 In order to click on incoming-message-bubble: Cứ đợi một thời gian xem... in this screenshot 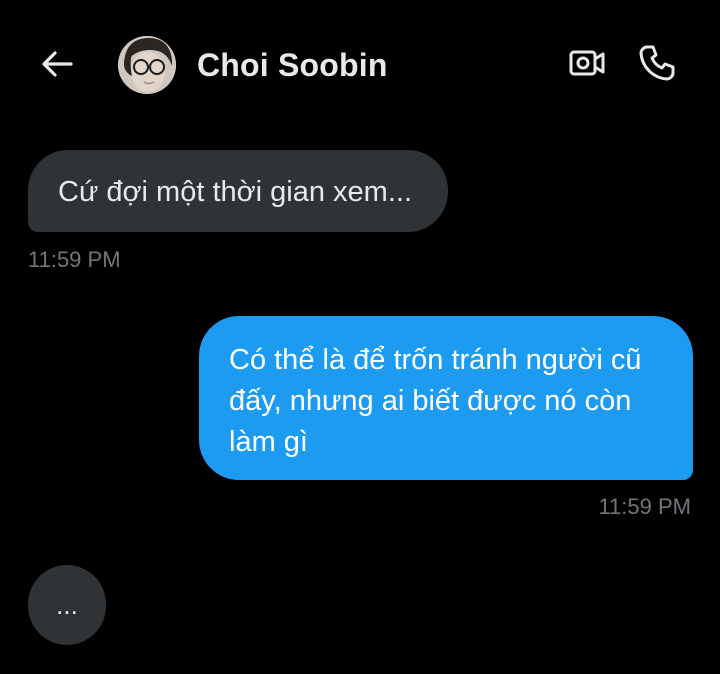, I will do `click(238, 191)`.